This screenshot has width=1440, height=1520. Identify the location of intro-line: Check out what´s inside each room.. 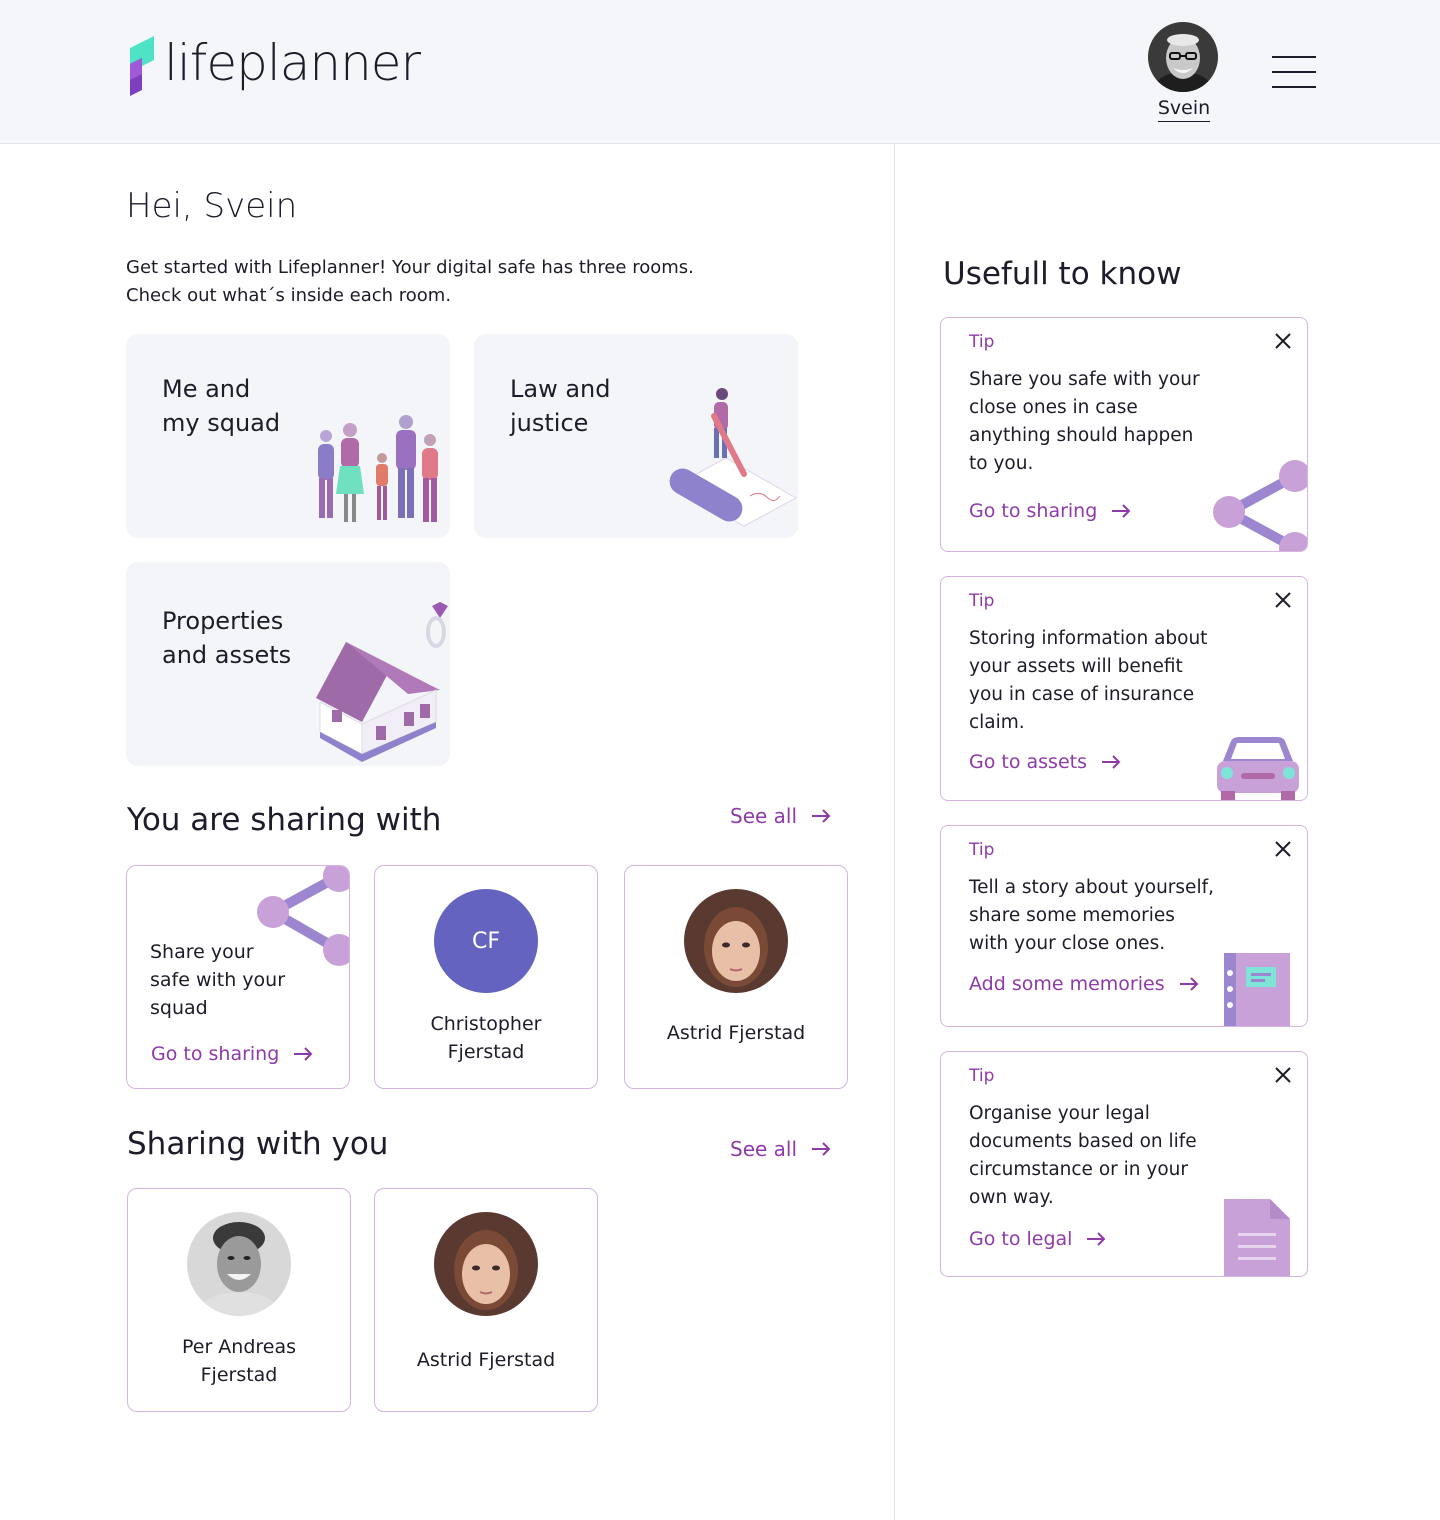
(289, 295).